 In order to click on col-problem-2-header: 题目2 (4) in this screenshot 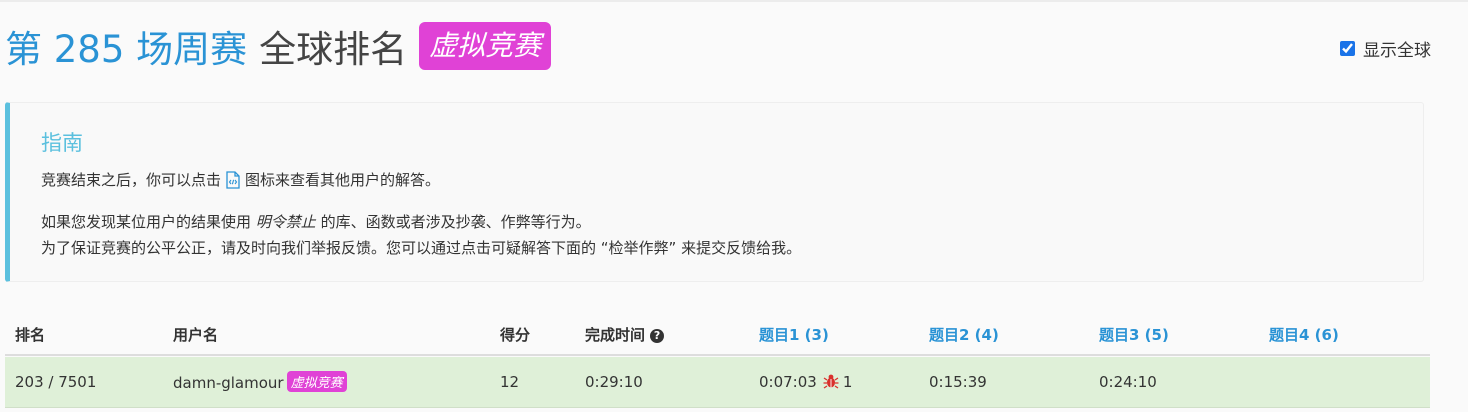, I will do `click(964, 334)`.